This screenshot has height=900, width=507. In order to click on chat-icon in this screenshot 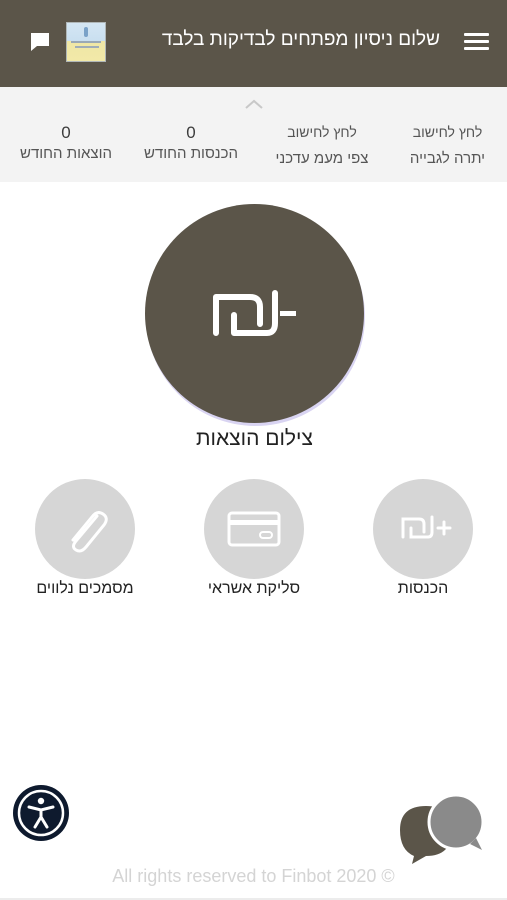, I will do `click(41, 42)`.